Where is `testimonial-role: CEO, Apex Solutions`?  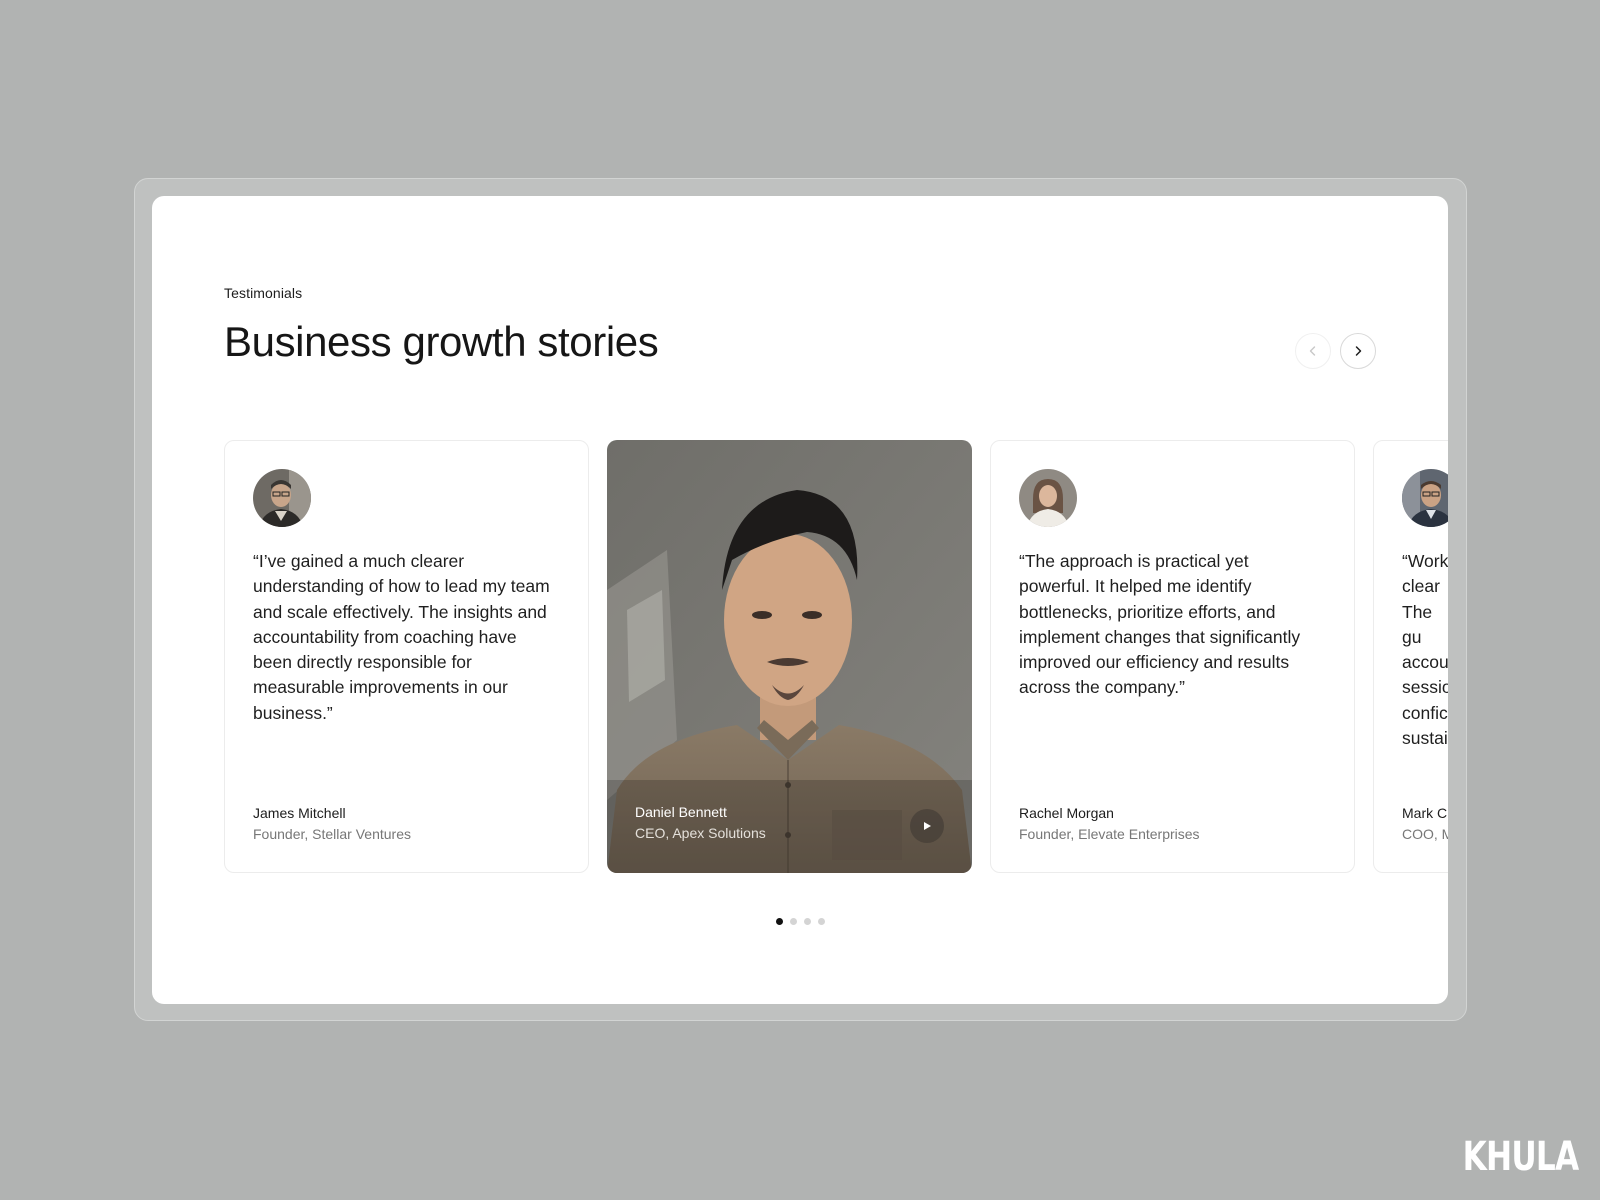 testimonial-role: CEO, Apex Solutions is located at coordinates (700, 833).